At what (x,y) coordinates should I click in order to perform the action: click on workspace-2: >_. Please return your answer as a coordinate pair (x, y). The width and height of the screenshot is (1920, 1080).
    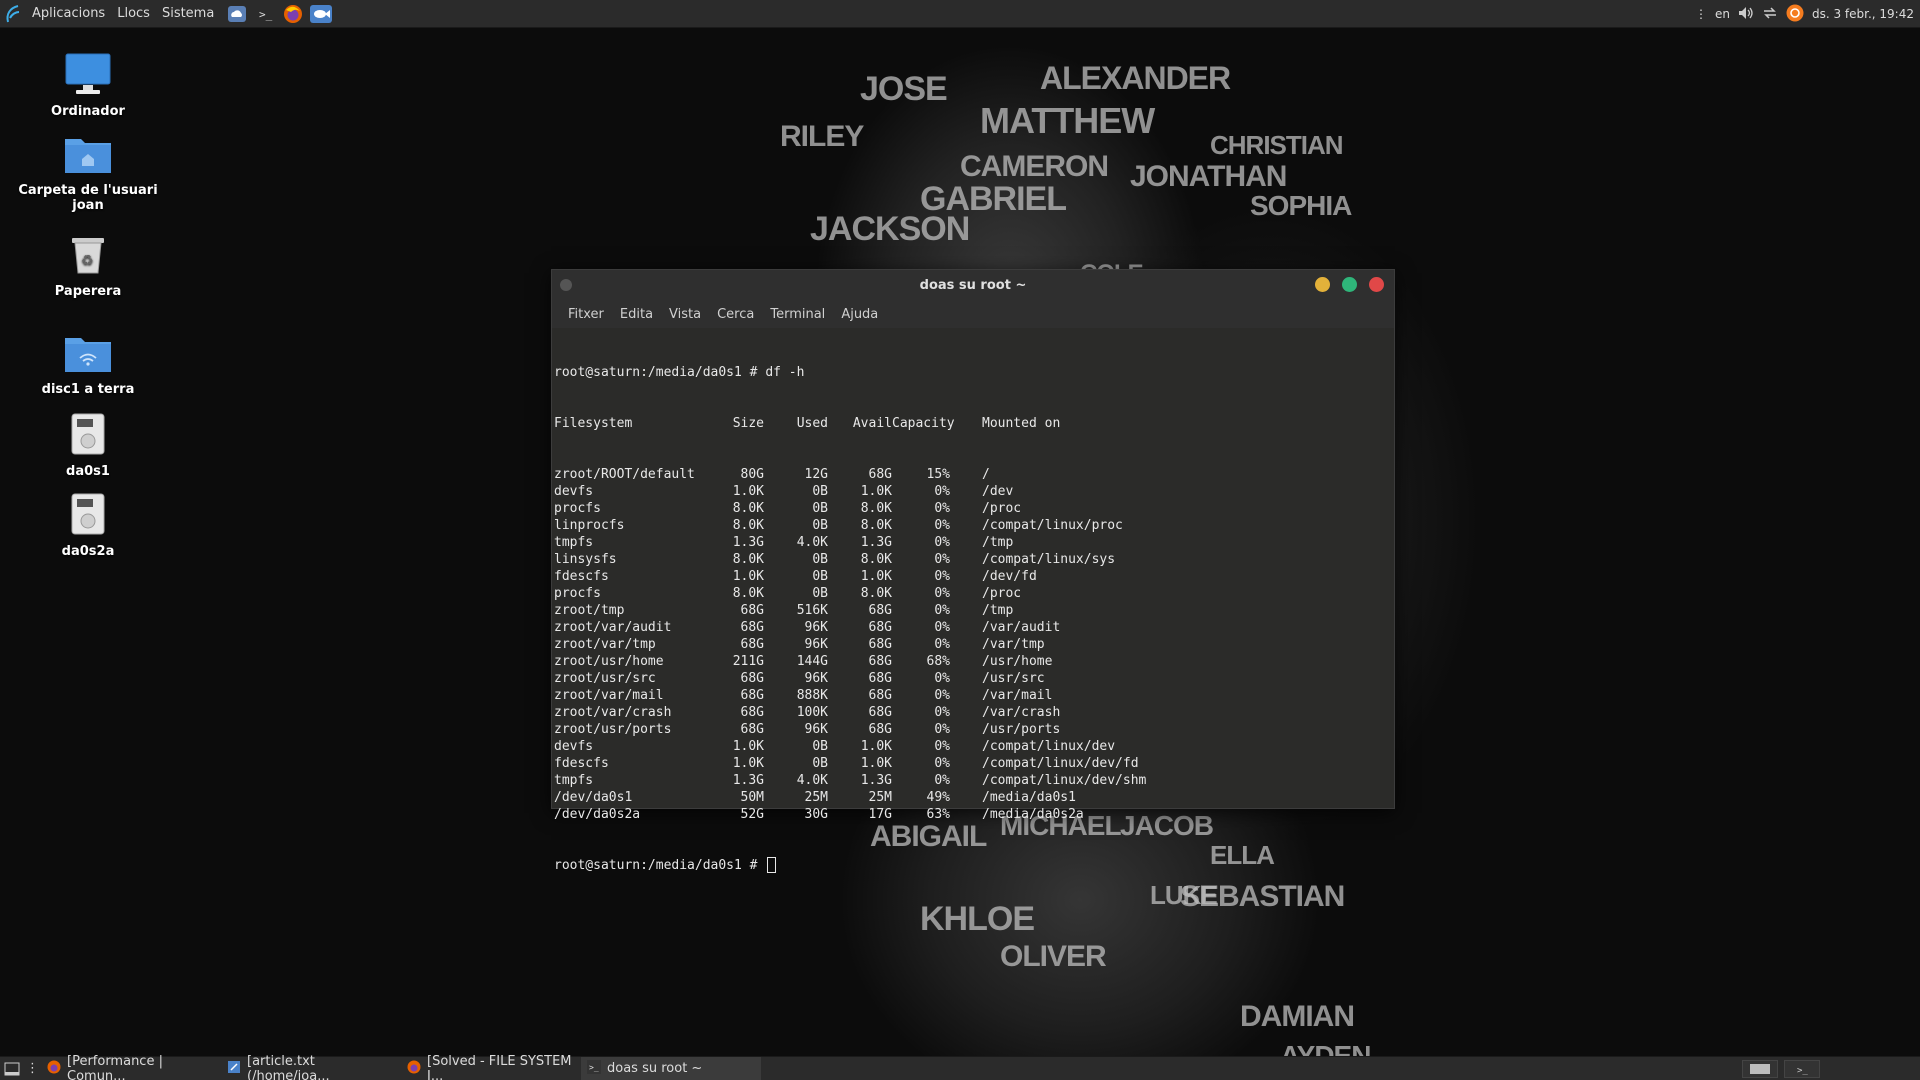
    Looking at the image, I should click on (1802, 1069).